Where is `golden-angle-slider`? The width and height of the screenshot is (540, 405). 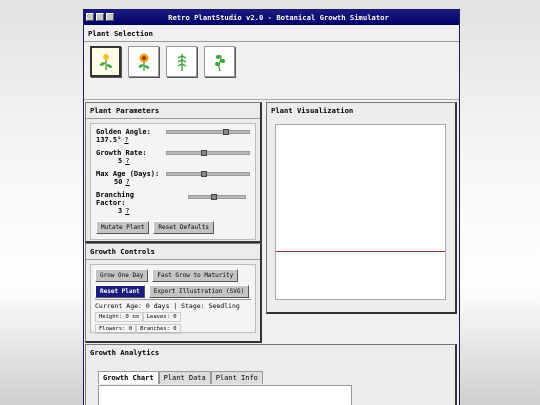 golden-angle-slider is located at coordinates (207, 132).